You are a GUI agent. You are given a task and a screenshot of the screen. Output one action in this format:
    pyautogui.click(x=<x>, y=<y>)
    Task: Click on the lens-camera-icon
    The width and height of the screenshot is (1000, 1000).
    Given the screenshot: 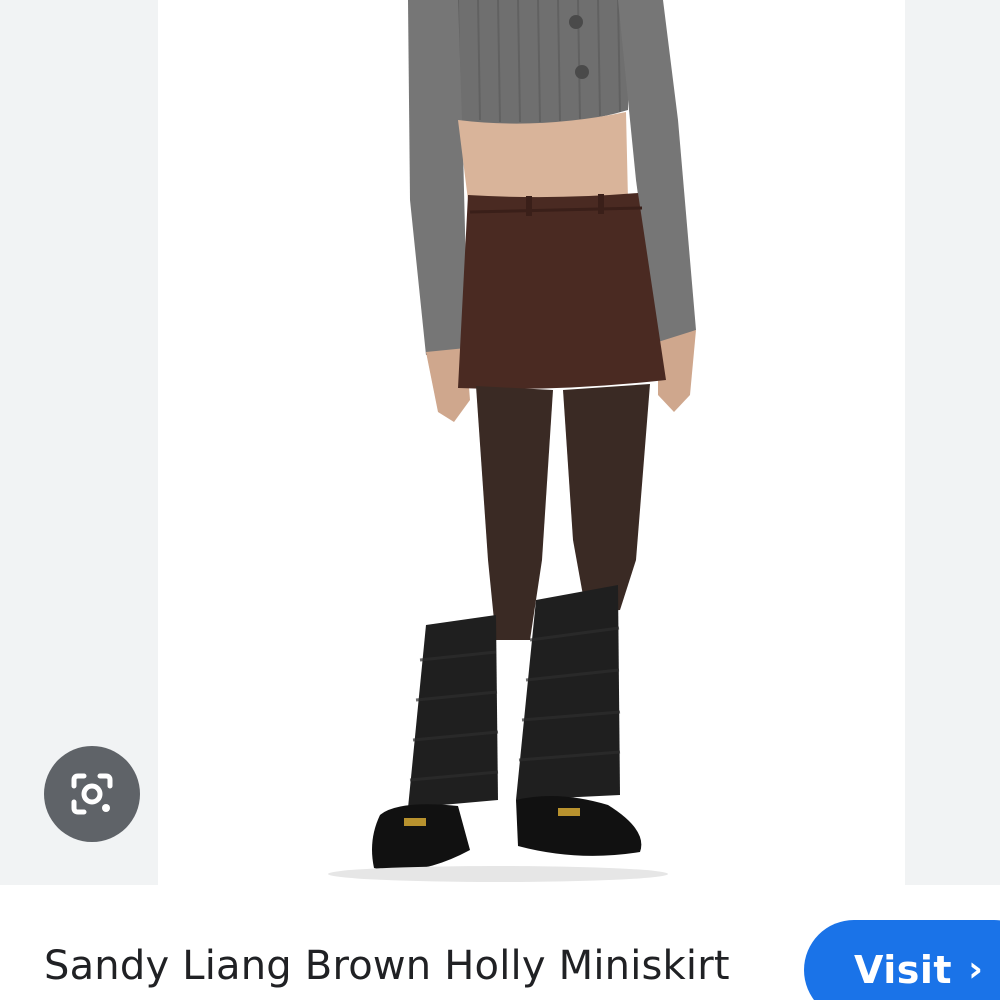 What is the action you would take?
    pyautogui.click(x=92, y=794)
    